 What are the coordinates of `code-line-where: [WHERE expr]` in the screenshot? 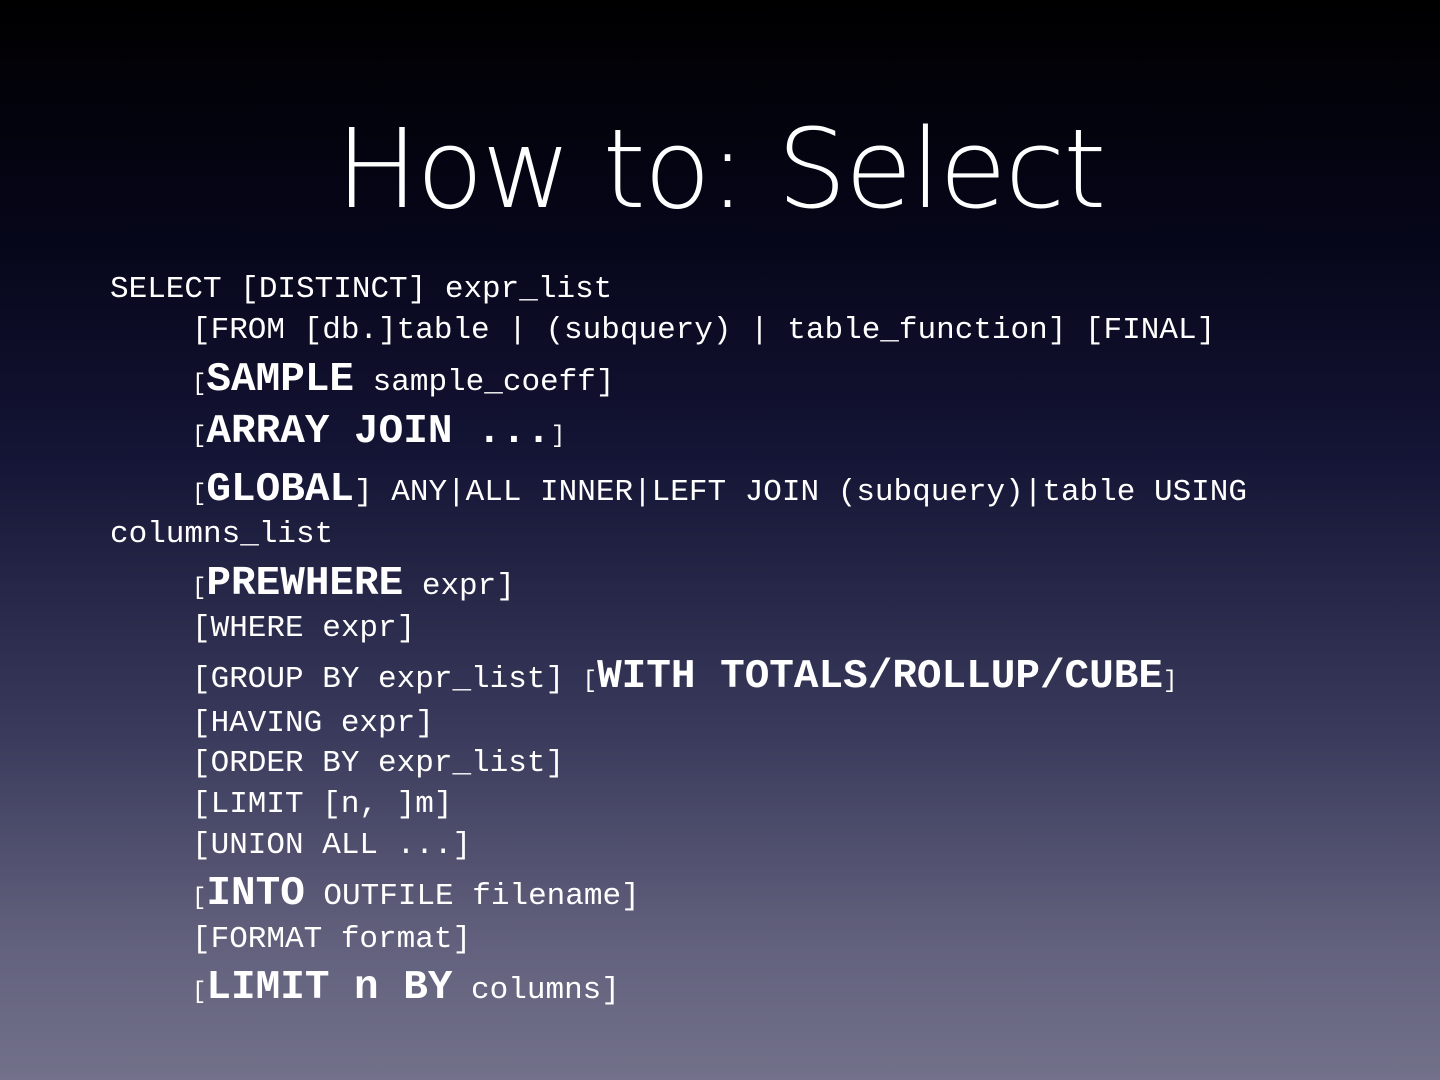 It's located at (303, 629).